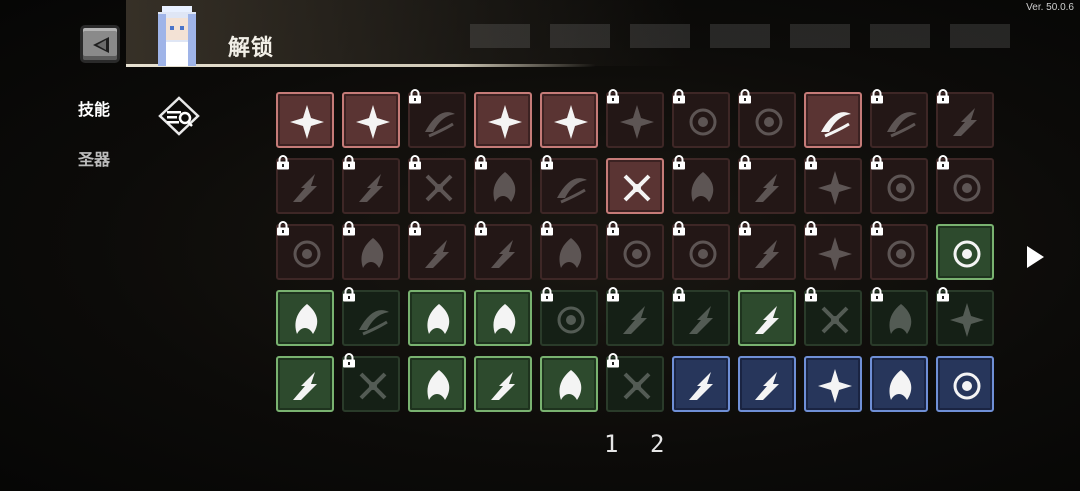 This screenshot has height=491, width=1080. I want to click on spiral-flower-icon, so click(504, 319).